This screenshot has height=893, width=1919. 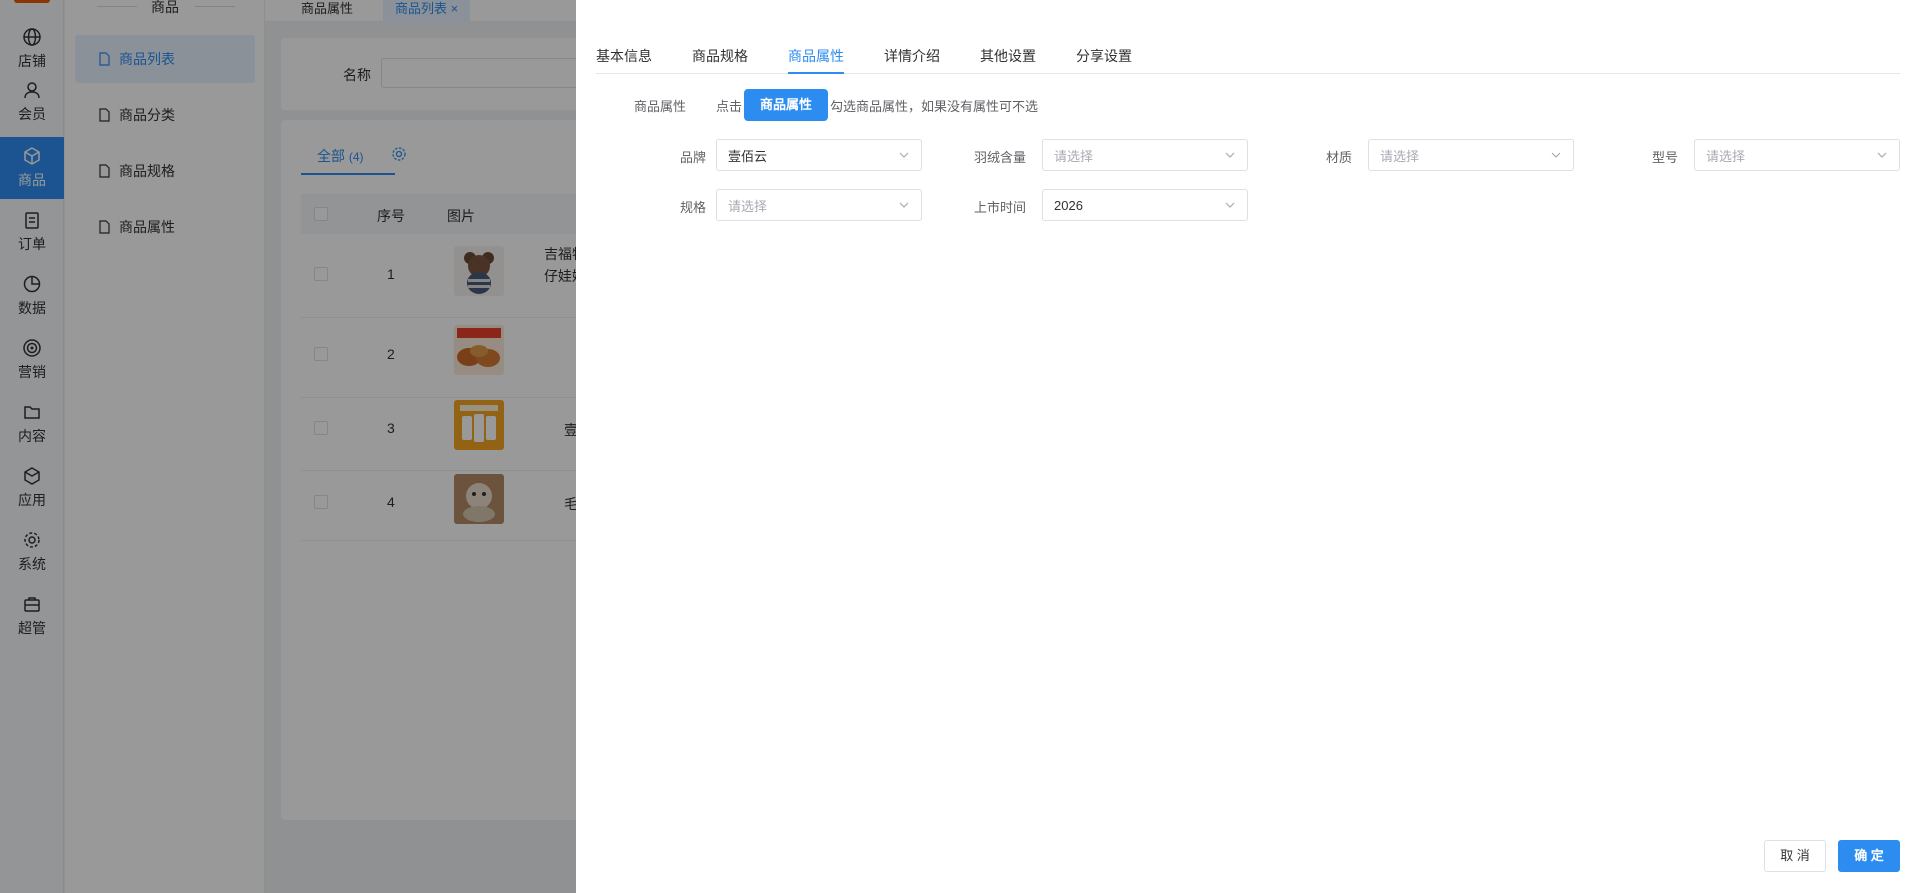 I want to click on down-content-placeholder: 请选择, so click(x=1074, y=156).